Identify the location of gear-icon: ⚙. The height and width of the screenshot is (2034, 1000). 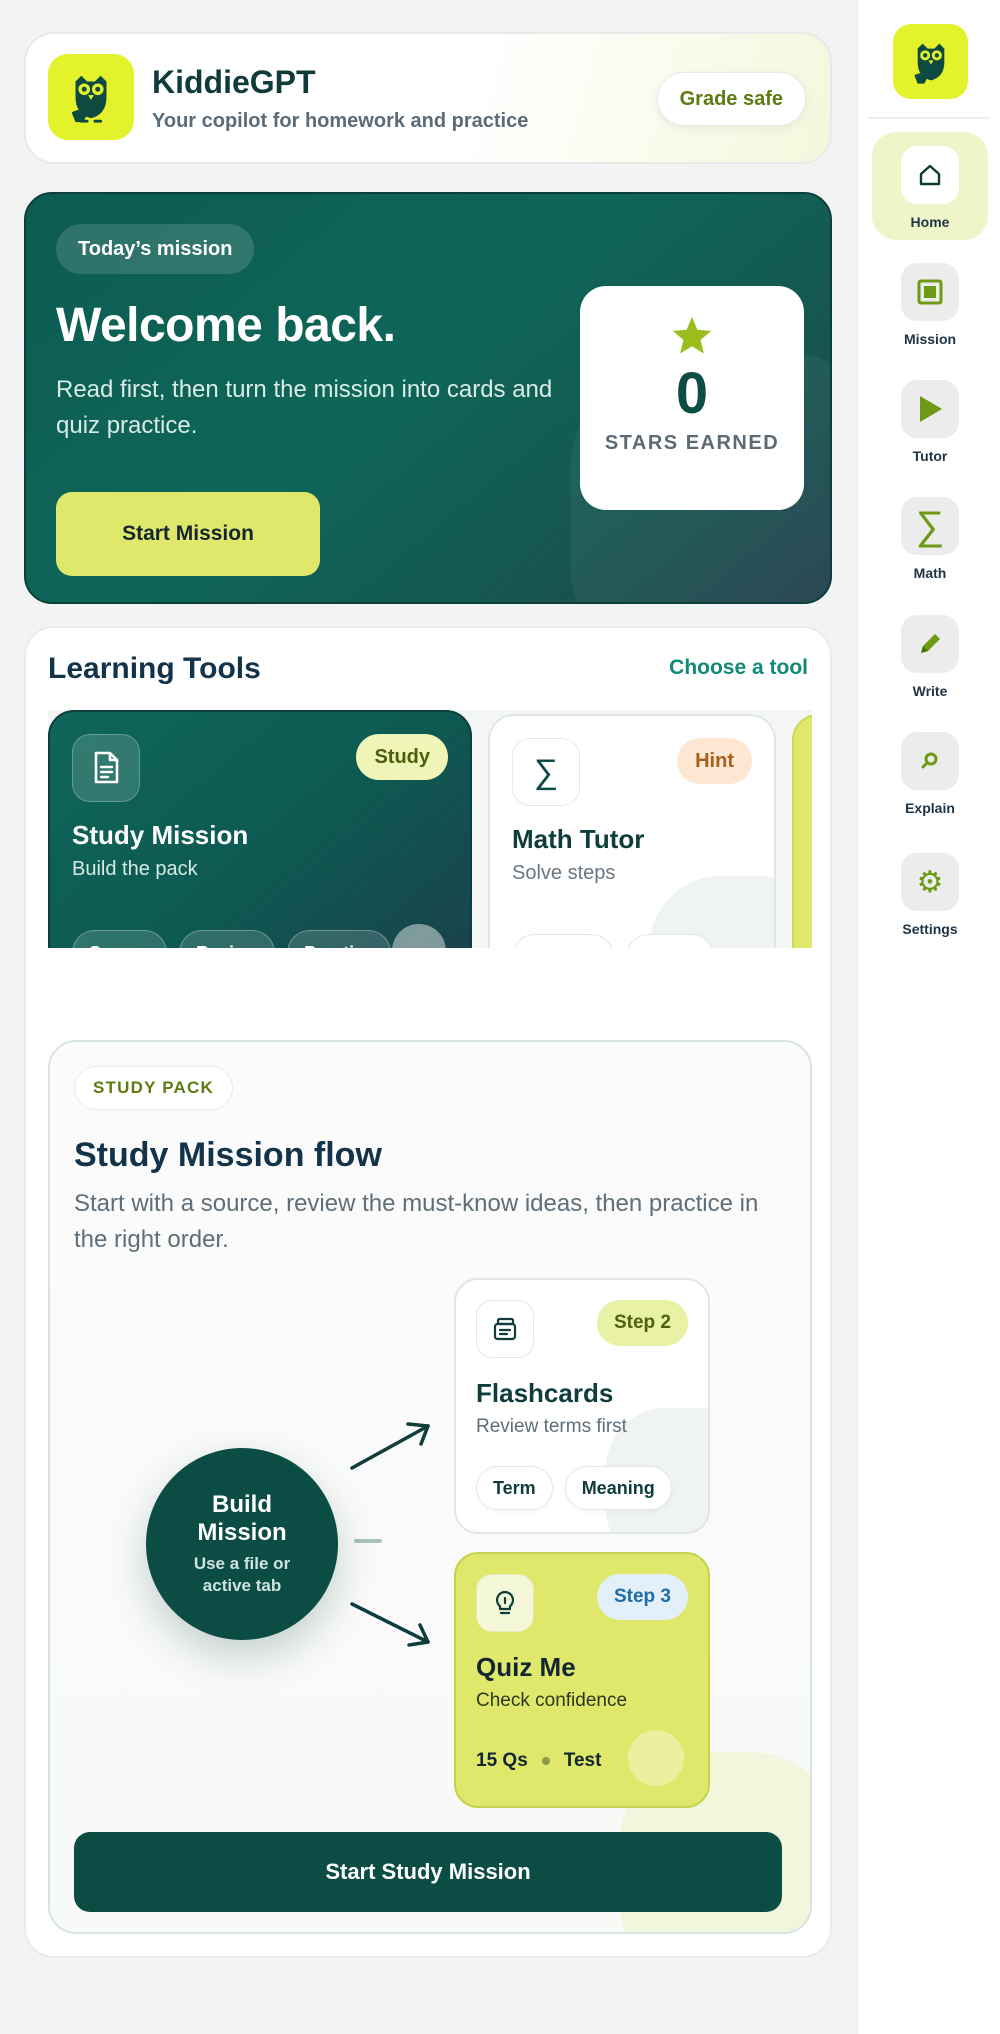
(930, 882).